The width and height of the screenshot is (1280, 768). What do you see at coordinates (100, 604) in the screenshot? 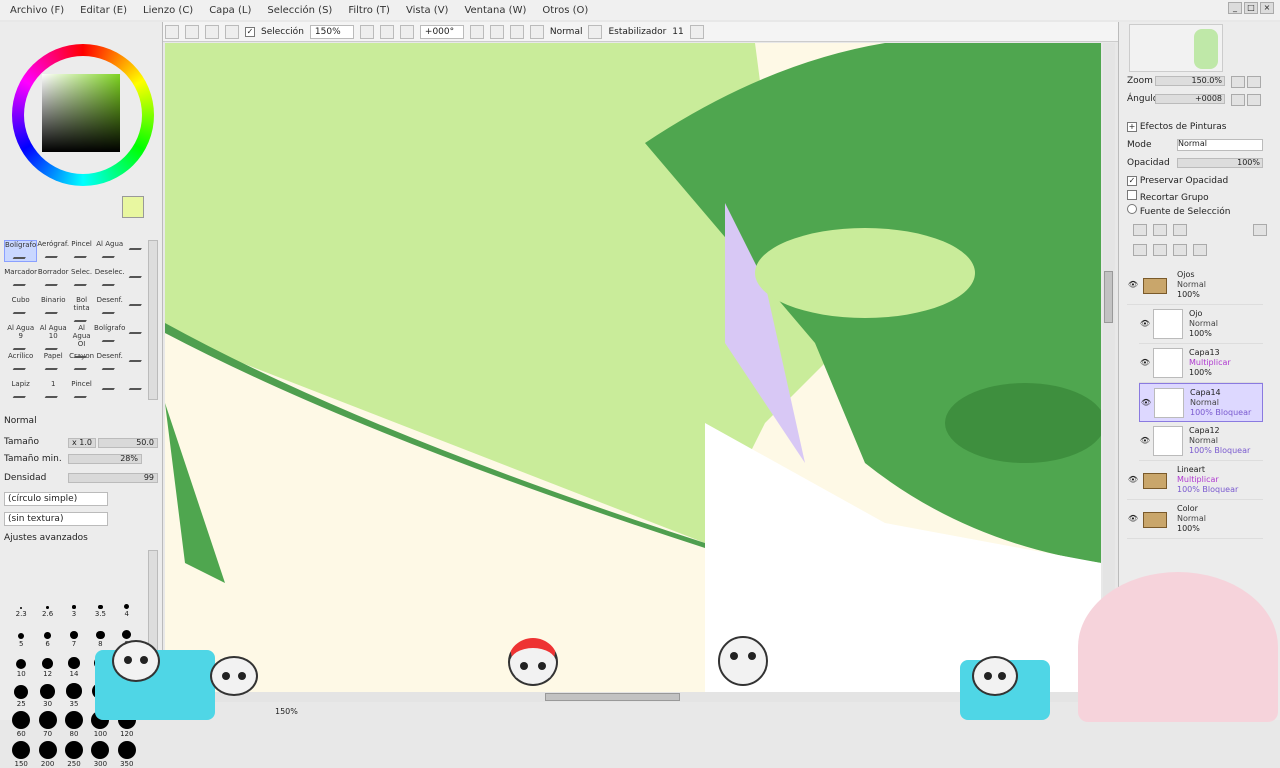
I see `brush-size-option: 3.5` at bounding box center [100, 604].